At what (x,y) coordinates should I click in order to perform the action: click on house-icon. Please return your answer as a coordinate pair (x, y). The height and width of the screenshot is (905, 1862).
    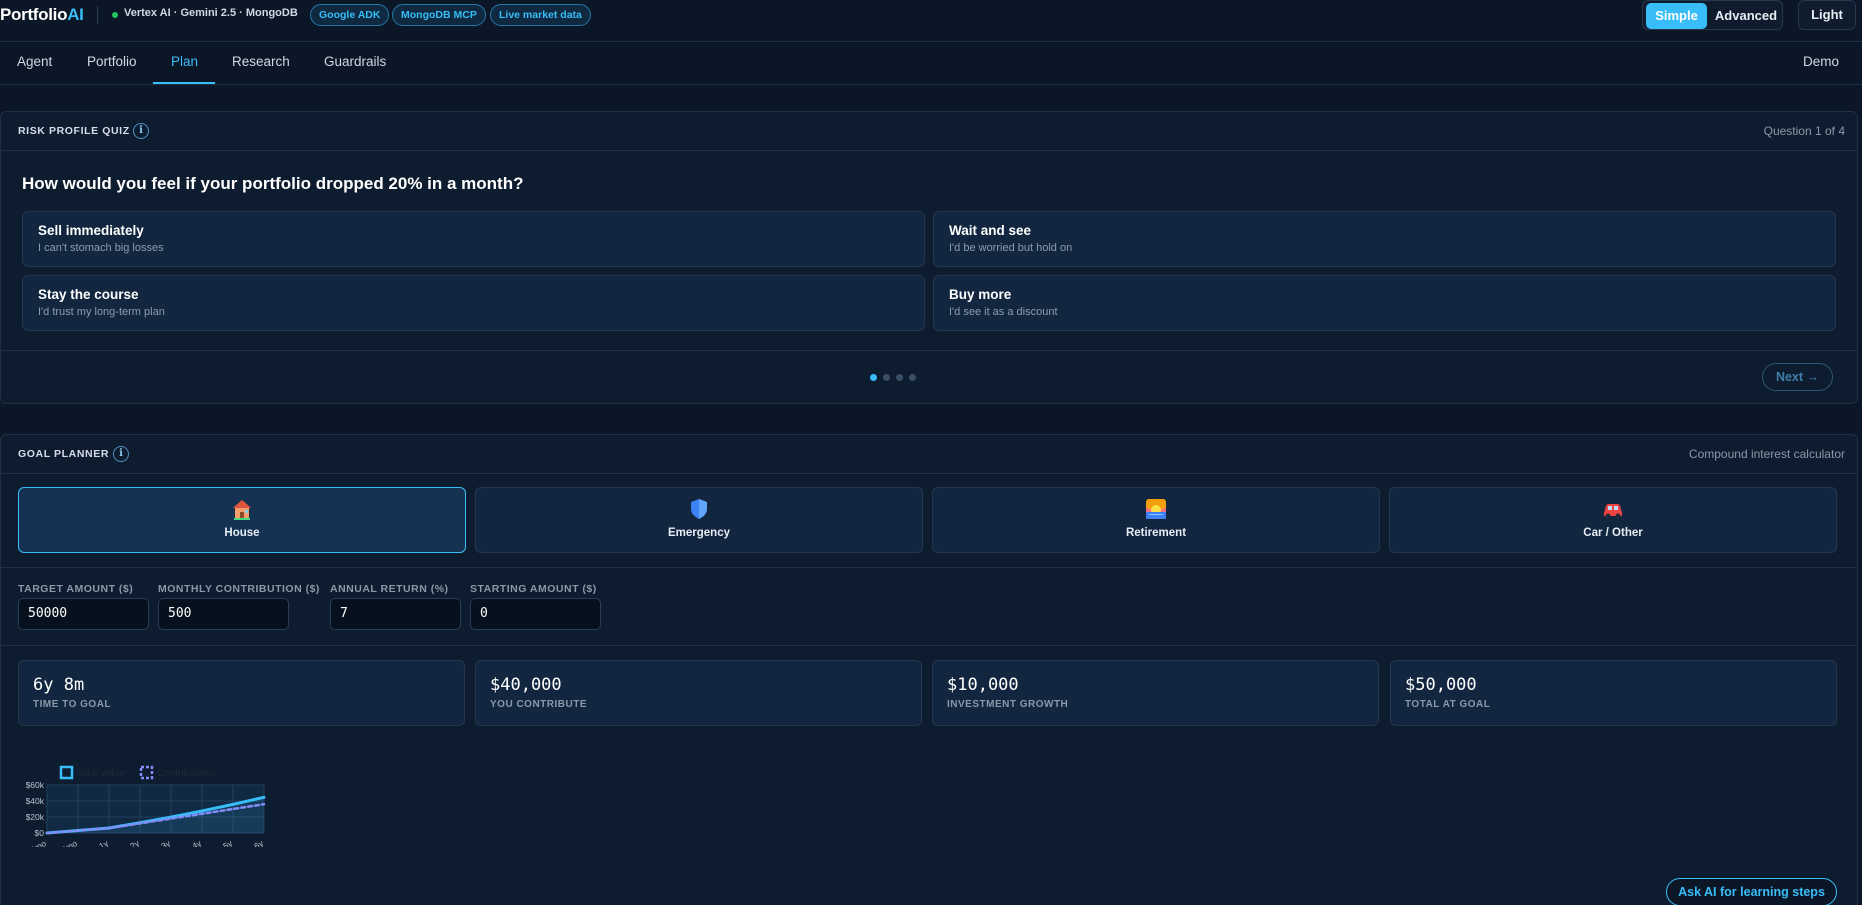
    Looking at the image, I should click on (242, 510).